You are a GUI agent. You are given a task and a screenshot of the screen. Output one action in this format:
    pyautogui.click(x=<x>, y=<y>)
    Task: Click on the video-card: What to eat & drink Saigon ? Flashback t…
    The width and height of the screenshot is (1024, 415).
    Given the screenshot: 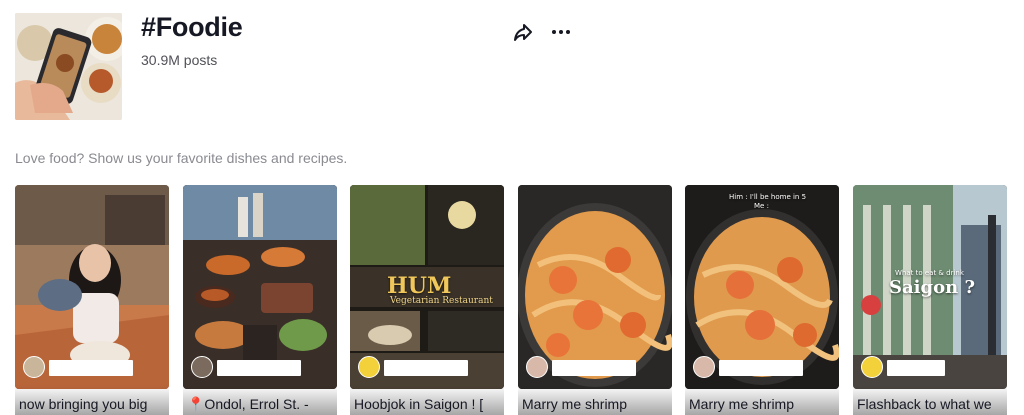 What is the action you would take?
    pyautogui.click(x=930, y=300)
    